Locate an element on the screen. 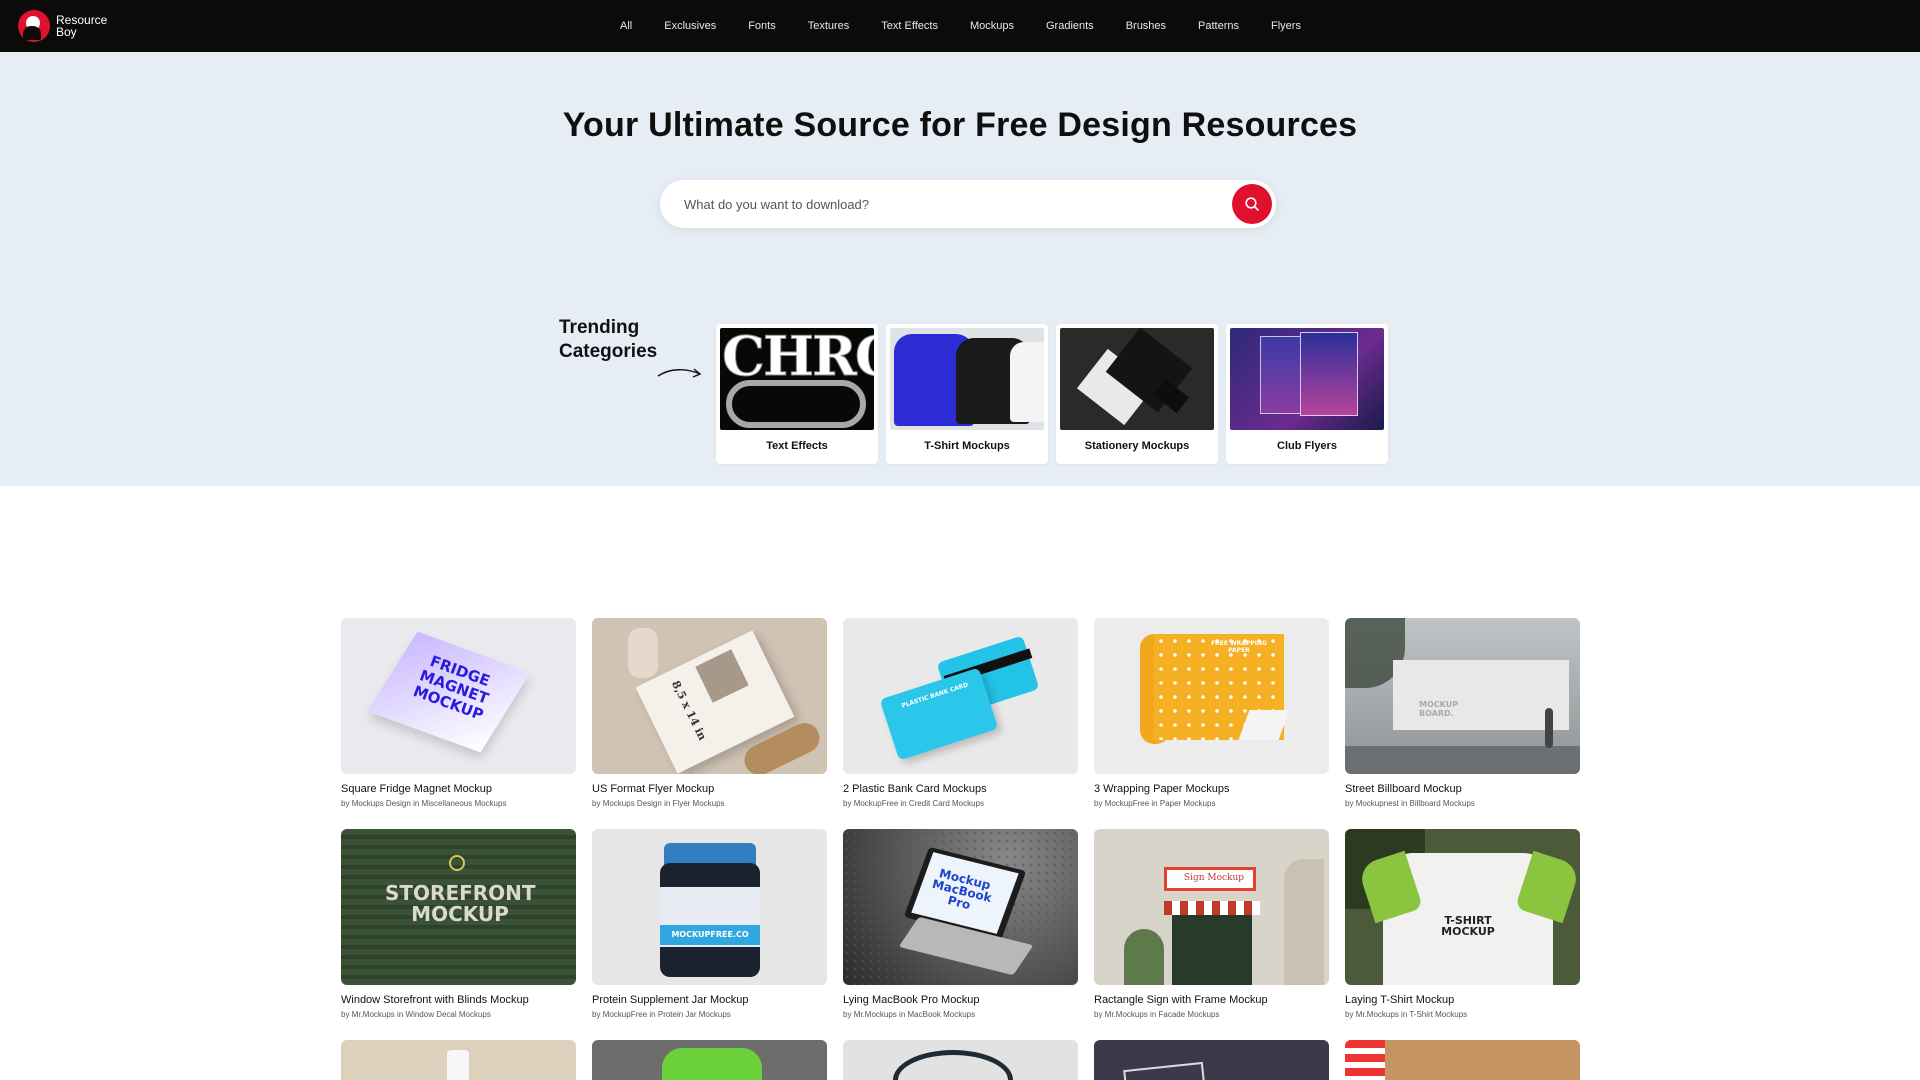  nav-item-patterns: Patterns is located at coordinates (1218, 26).